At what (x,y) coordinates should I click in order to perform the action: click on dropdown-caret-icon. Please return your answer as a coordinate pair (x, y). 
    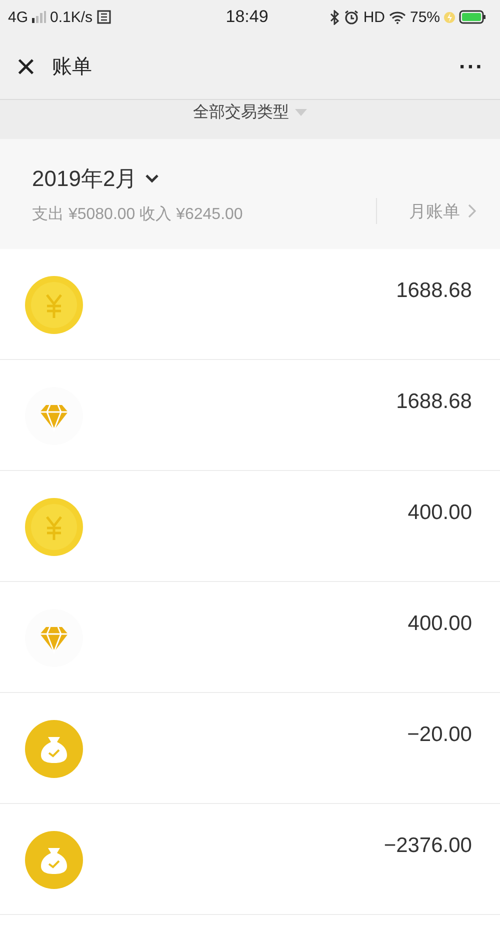
    Looking at the image, I should click on (301, 112).